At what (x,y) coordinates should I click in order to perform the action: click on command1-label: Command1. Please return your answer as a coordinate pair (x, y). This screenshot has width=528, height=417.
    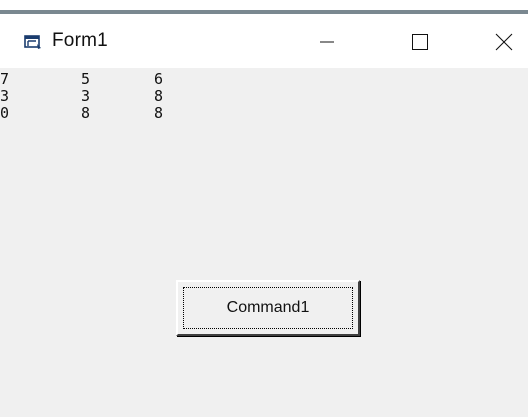
    Looking at the image, I should click on (268, 307).